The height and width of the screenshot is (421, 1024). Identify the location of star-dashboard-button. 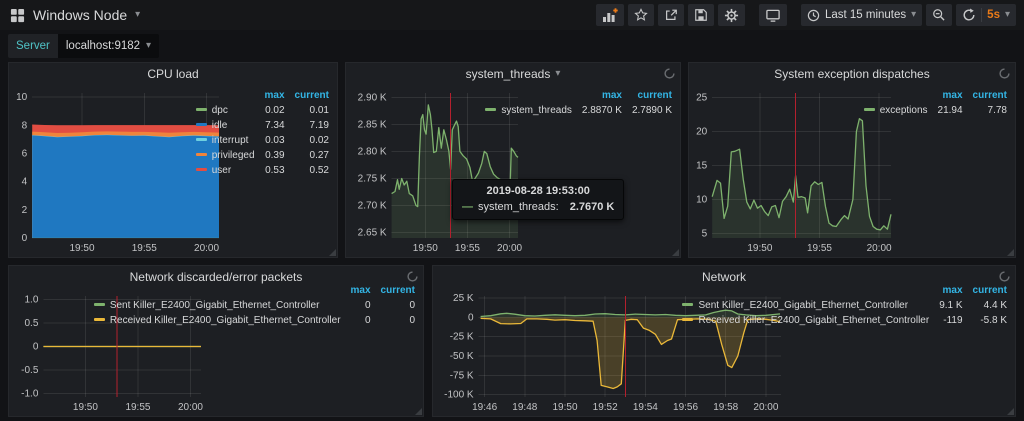
(640, 15).